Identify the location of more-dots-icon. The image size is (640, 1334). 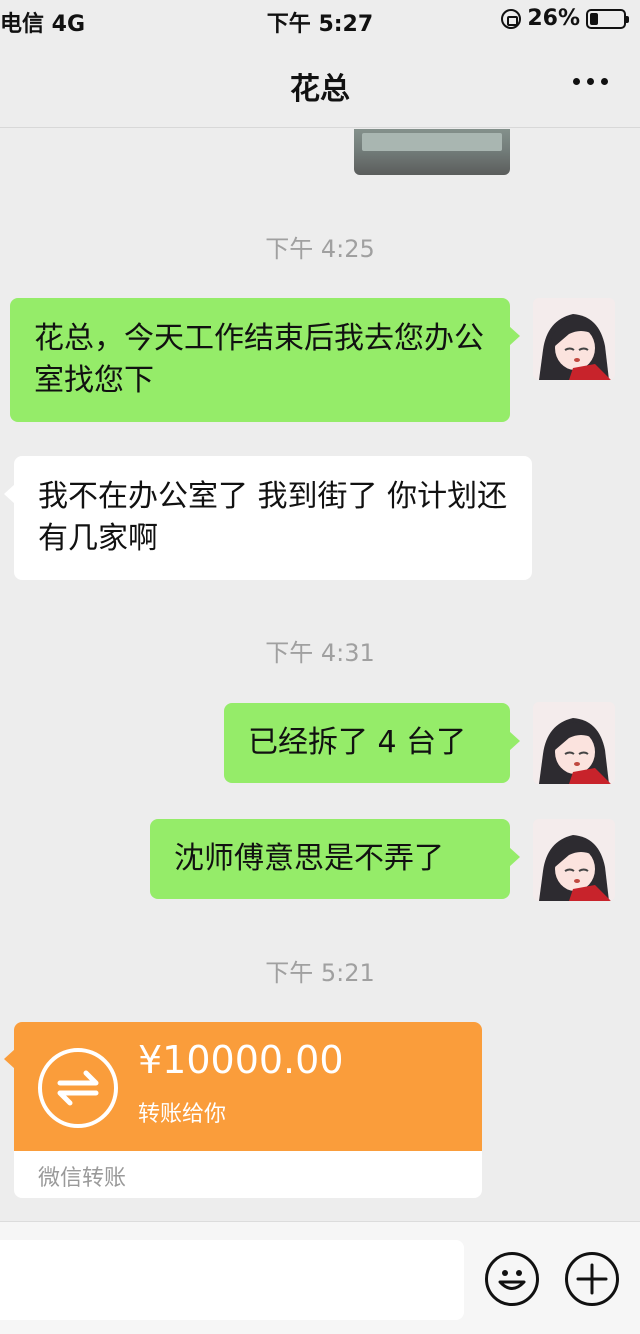
(590, 81).